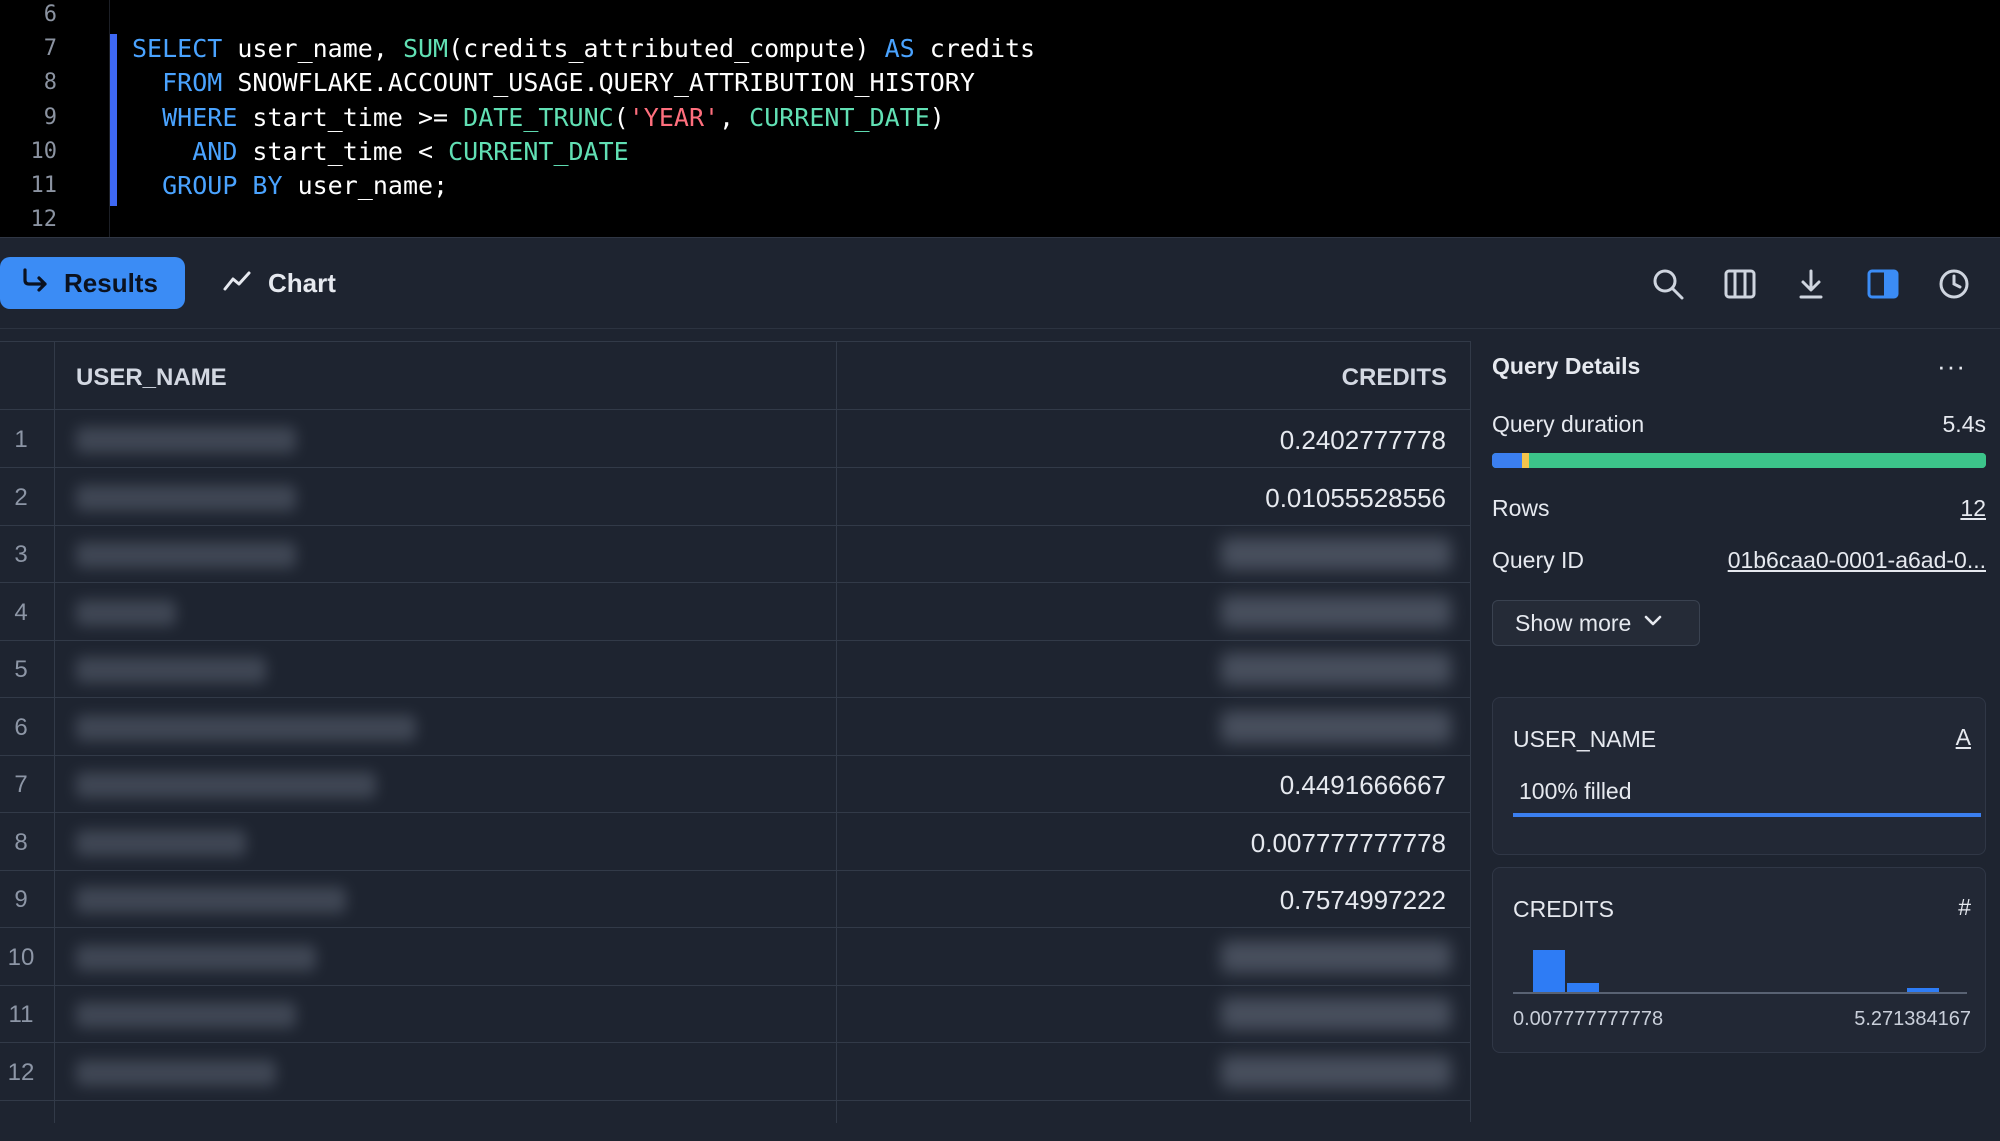 This screenshot has width=2000, height=1141. What do you see at coordinates (50, 49) in the screenshot?
I see `line-number: 7` at bounding box center [50, 49].